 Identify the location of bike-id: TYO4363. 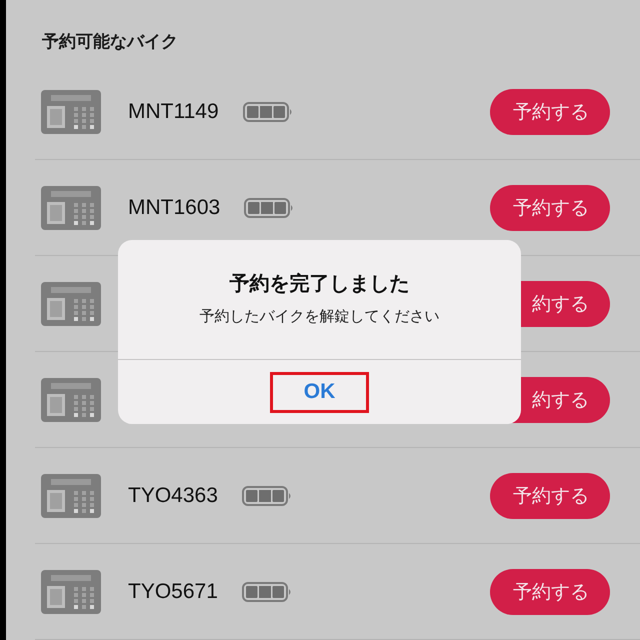
(173, 496).